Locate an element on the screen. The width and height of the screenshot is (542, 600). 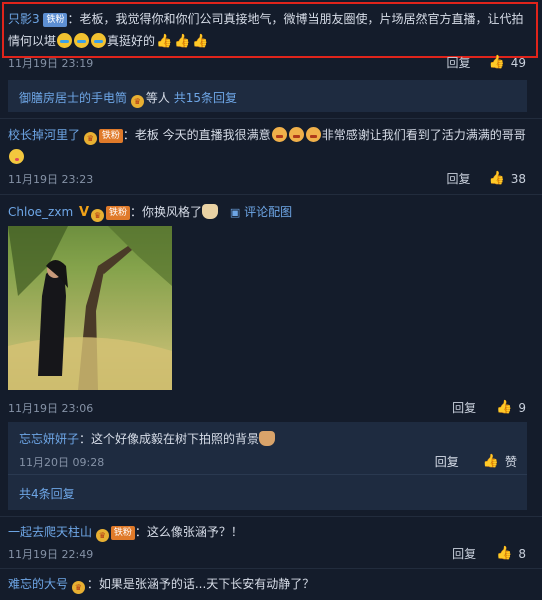
reply-text: ：这个好像成毅在树下拍照的背景 is located at coordinates (169, 439).